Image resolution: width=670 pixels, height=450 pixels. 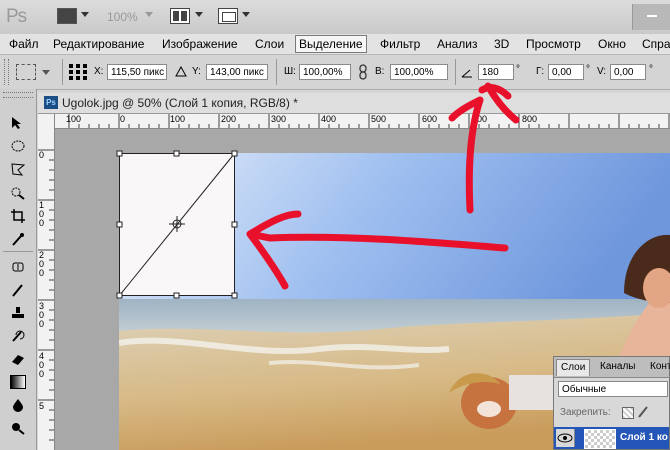 I want to click on menu-help: Справ, so click(x=654, y=44).